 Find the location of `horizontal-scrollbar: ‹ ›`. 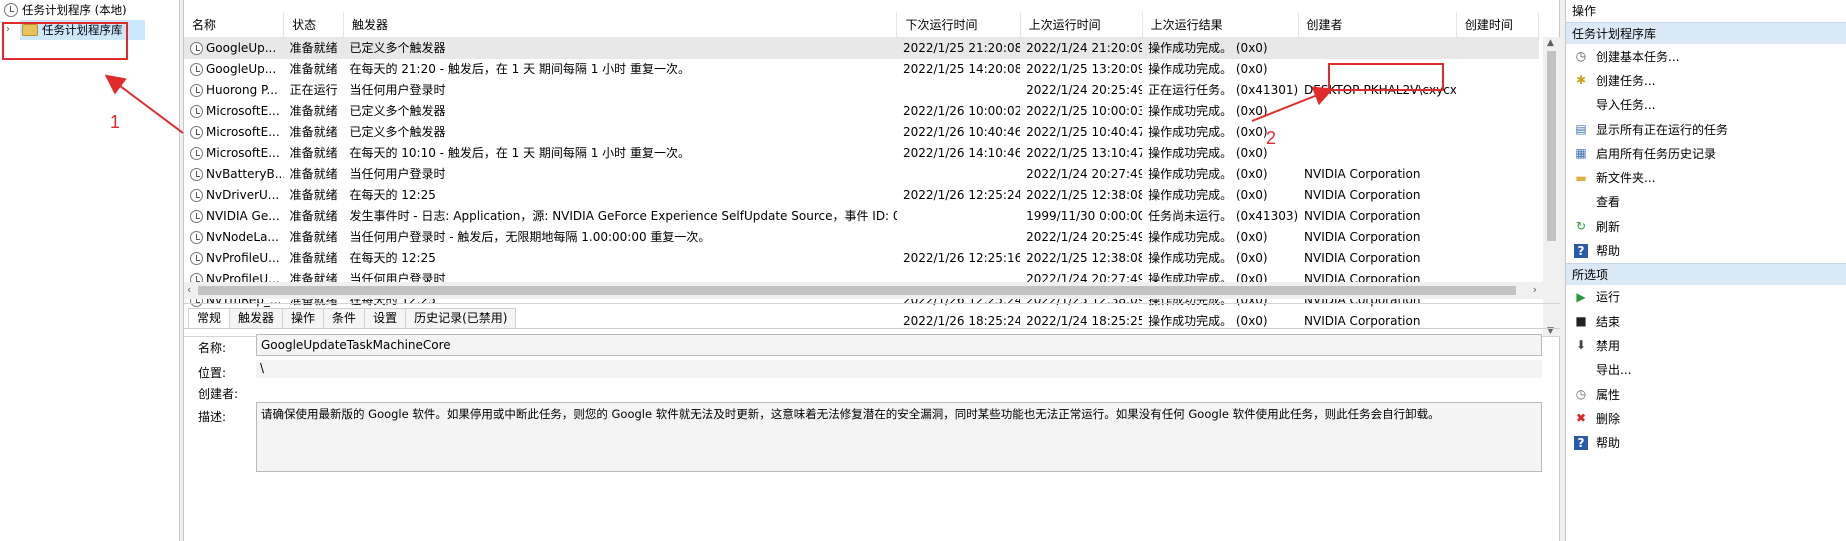

horizontal-scrollbar: ‹ › is located at coordinates (872, 290).